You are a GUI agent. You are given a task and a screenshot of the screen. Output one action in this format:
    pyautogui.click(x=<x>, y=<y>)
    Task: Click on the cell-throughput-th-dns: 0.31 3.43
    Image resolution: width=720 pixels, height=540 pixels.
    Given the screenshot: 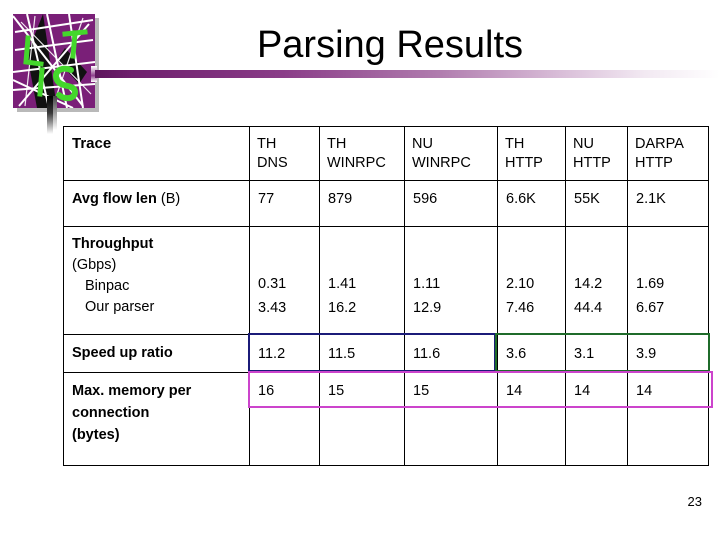 What is the action you would take?
    pyautogui.click(x=284, y=280)
    